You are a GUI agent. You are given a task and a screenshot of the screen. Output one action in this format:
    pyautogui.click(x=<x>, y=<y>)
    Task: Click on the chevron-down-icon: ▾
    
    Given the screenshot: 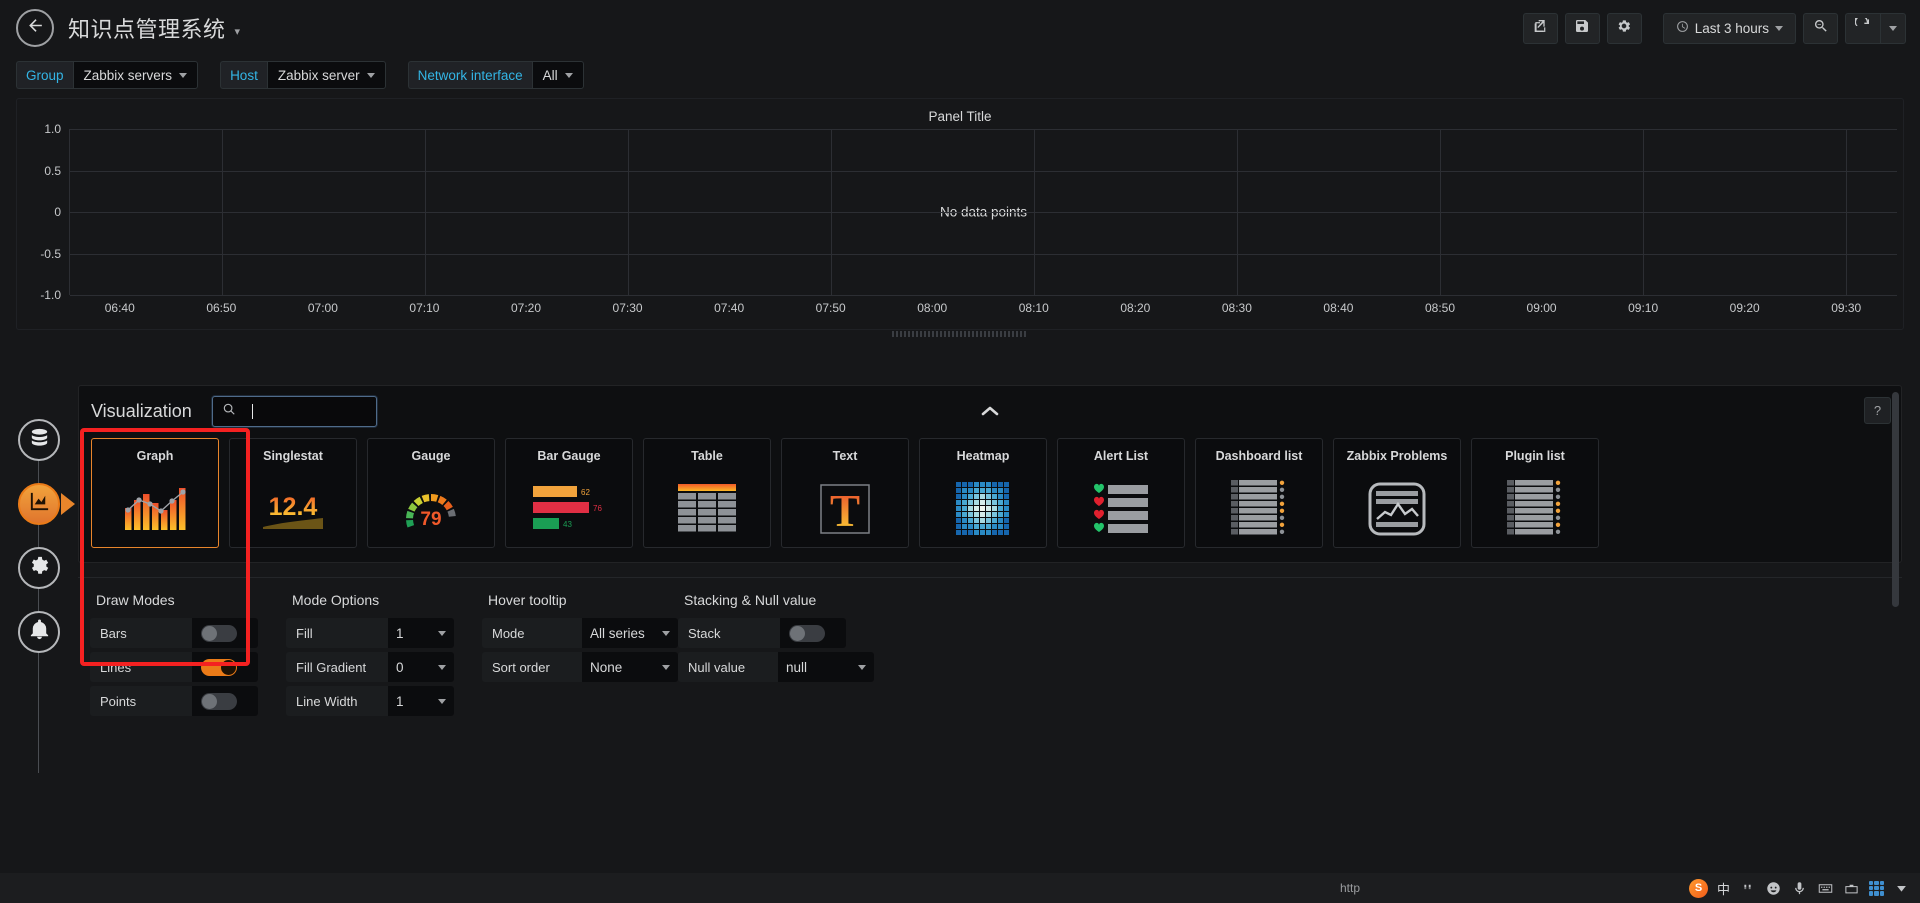 What is the action you would take?
    pyautogui.click(x=238, y=31)
    